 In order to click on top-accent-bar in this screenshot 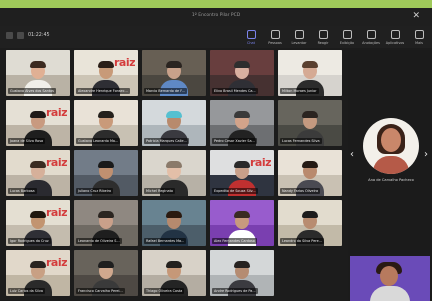, I will do `click(216, 4)`.